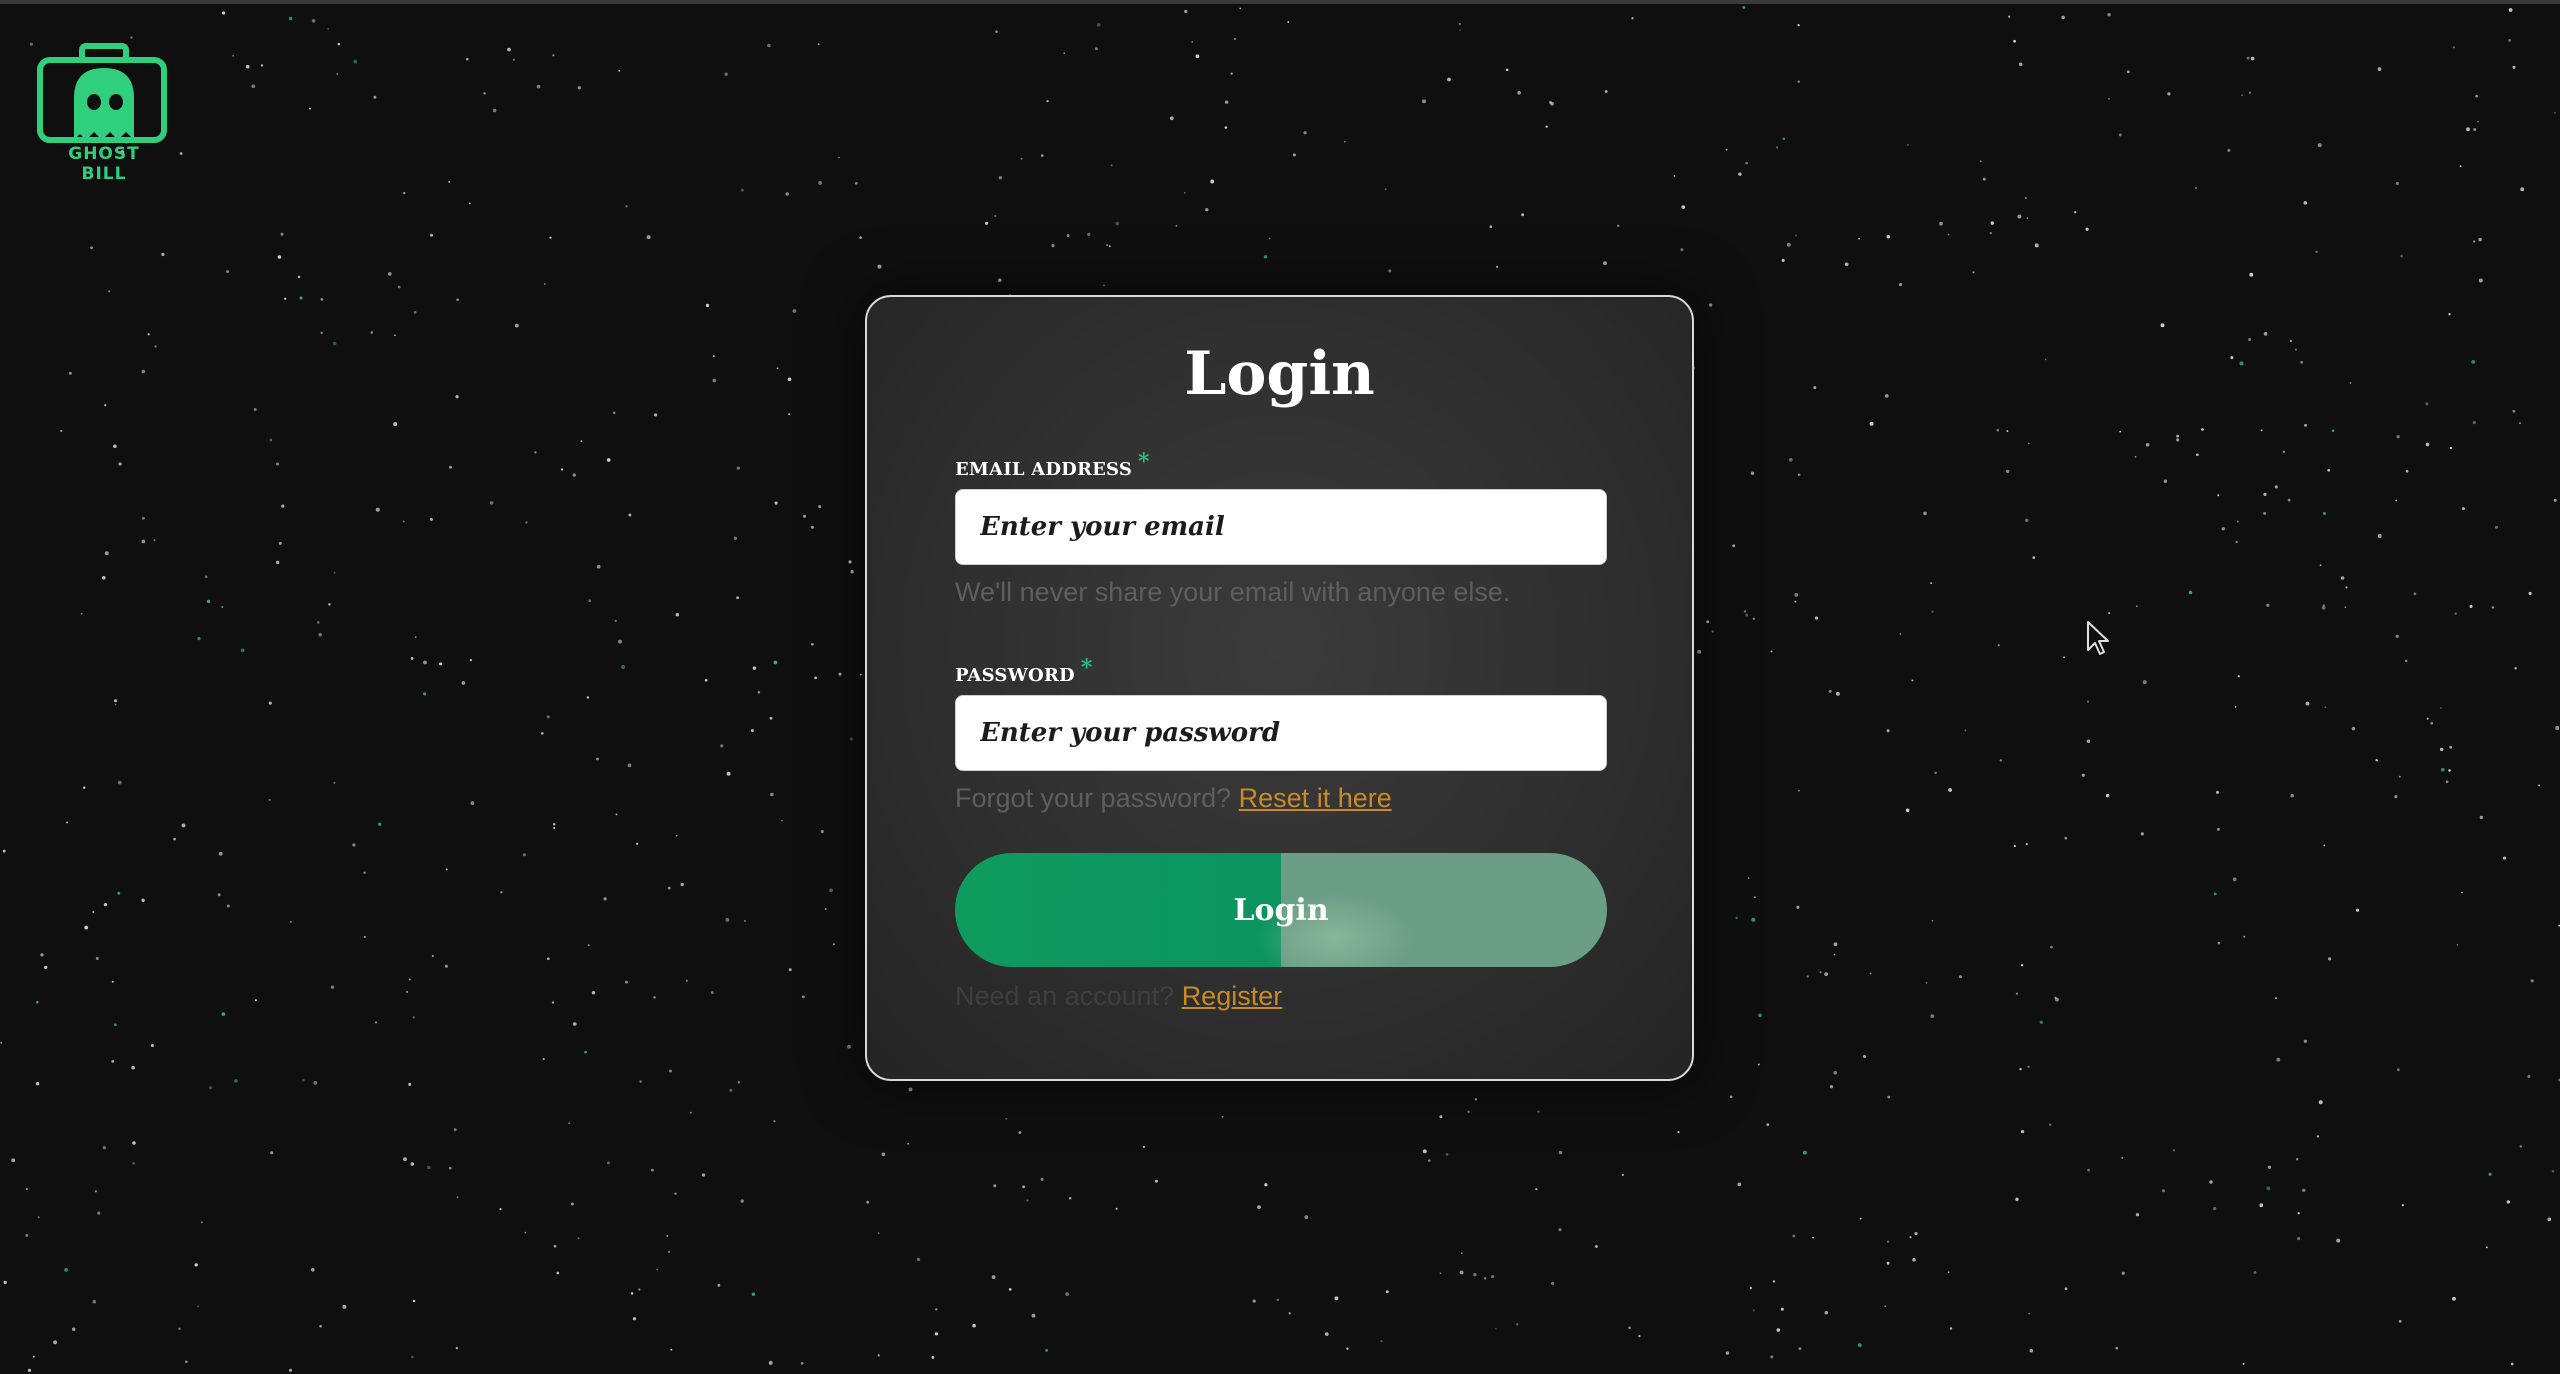  I want to click on email-required-marker: *, so click(1144, 462).